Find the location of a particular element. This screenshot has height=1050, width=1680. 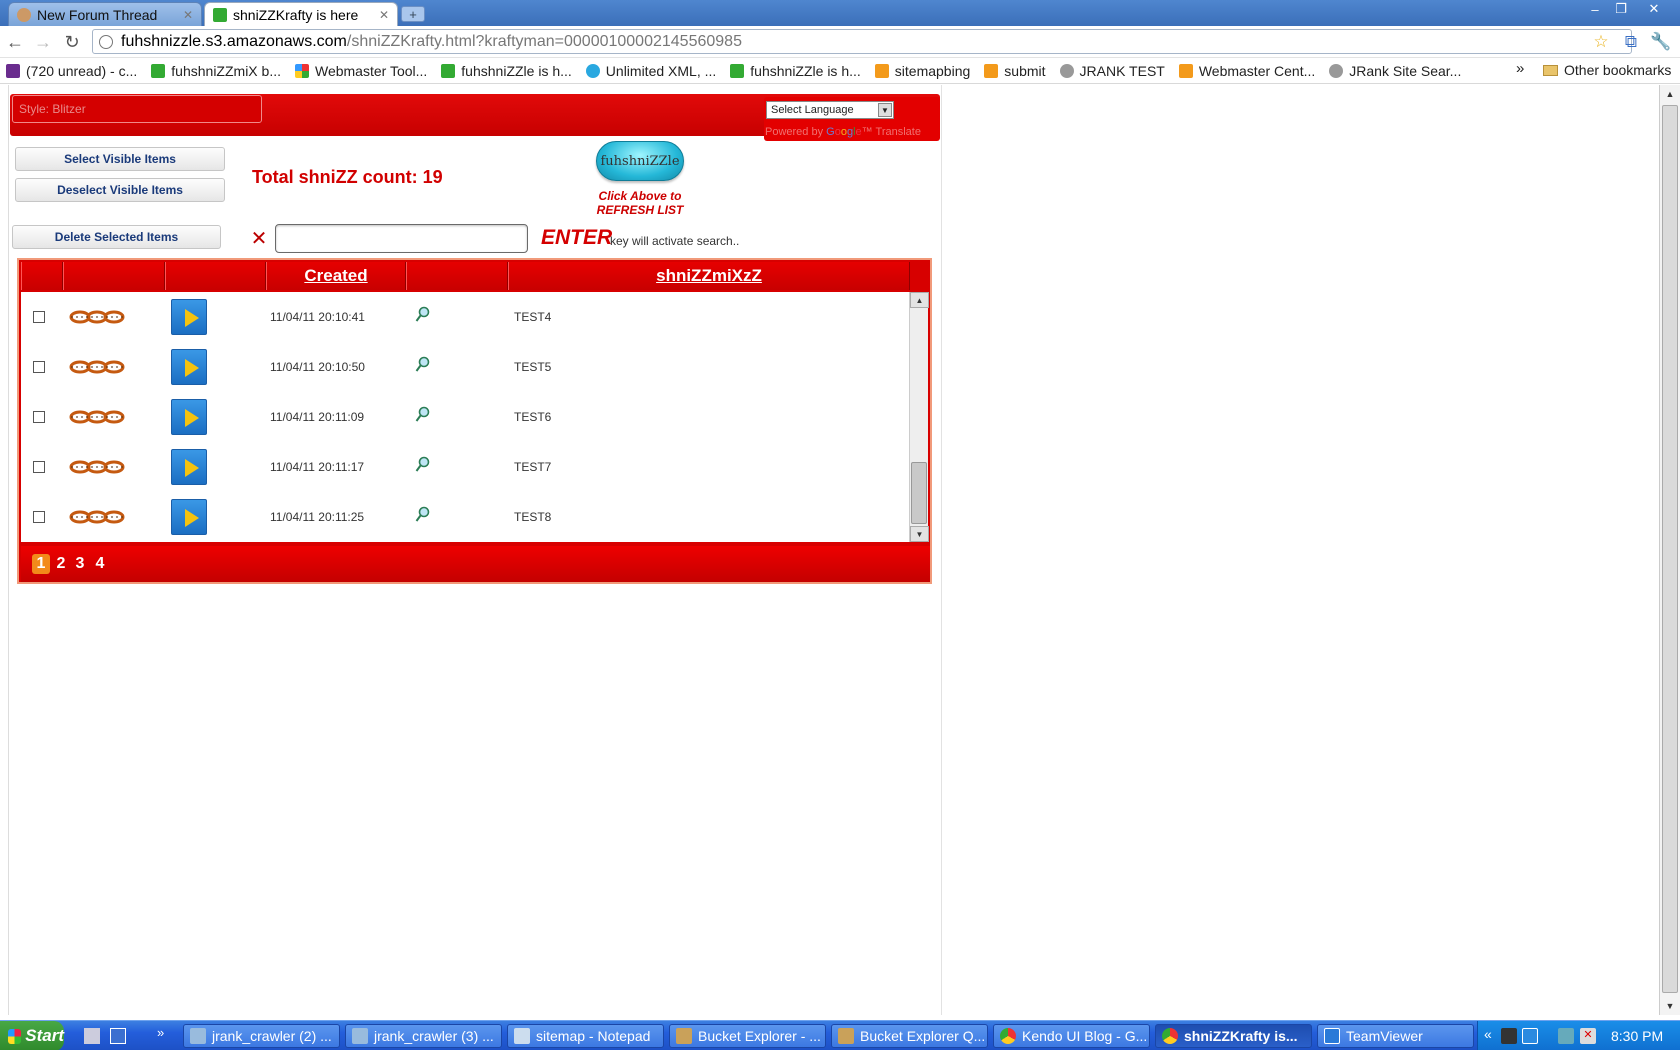

tray-expand-button: « is located at coordinates (1488, 1034).